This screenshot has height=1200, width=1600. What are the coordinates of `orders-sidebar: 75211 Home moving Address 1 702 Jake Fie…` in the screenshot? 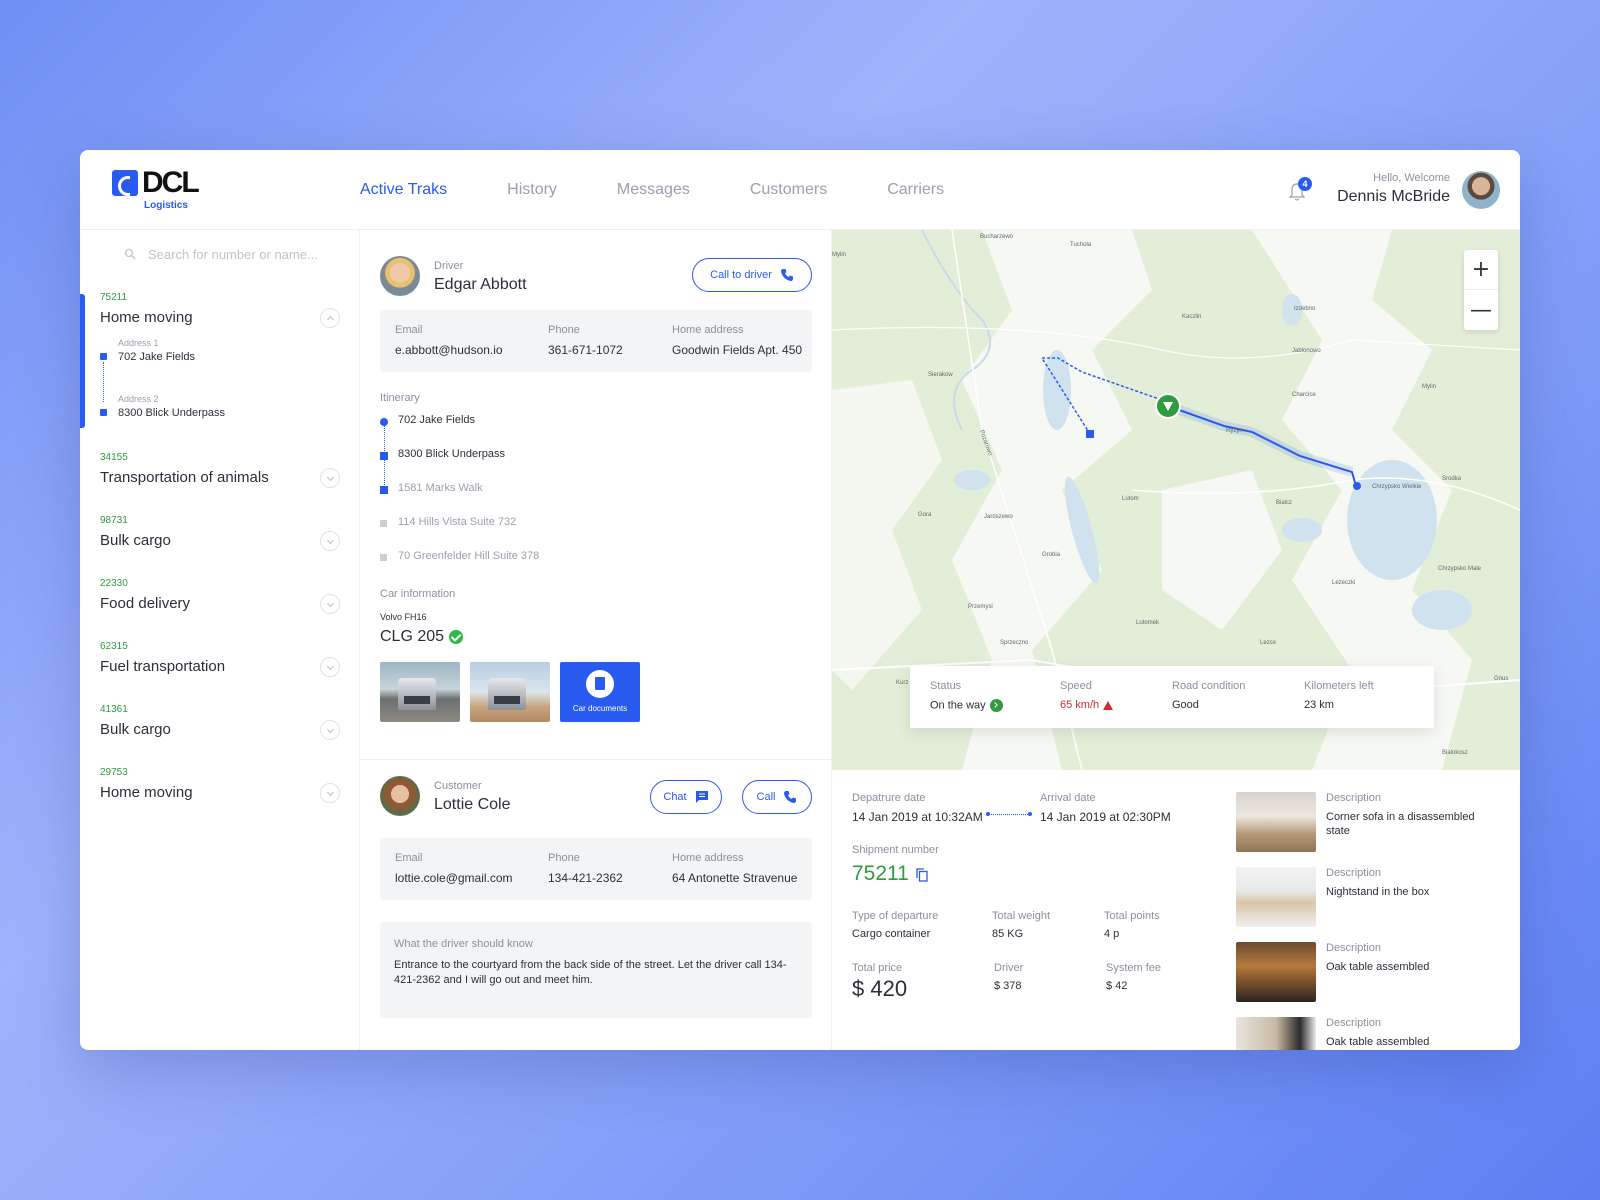 It's located at (220, 640).